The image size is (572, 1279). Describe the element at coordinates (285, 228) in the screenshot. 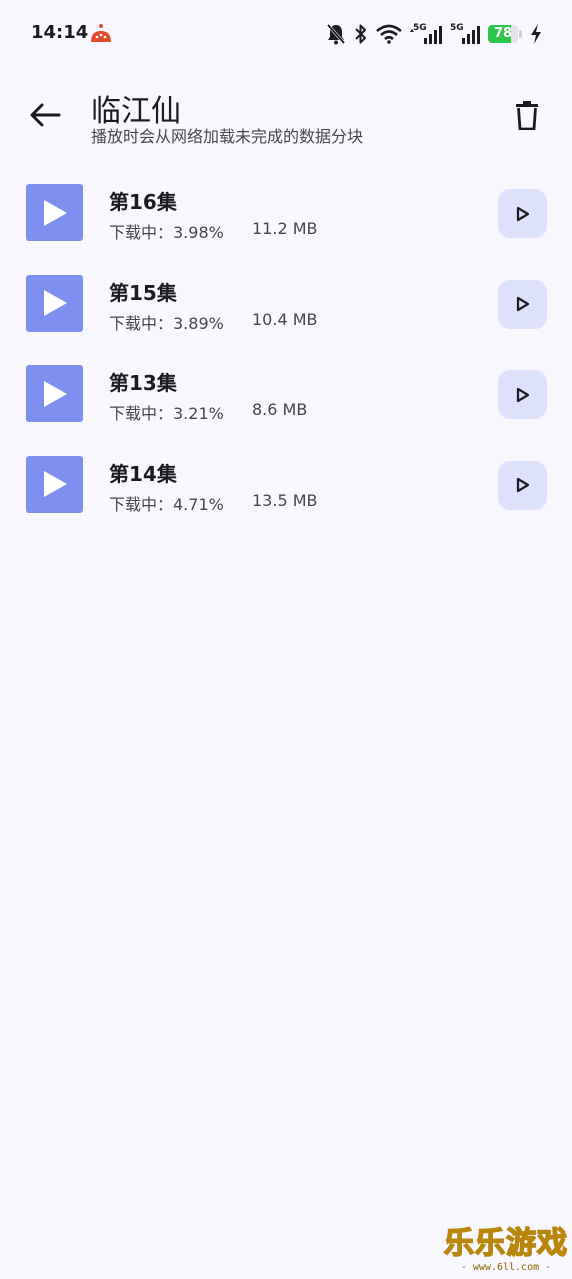

I see `episode-size: 11.2 MB` at that location.